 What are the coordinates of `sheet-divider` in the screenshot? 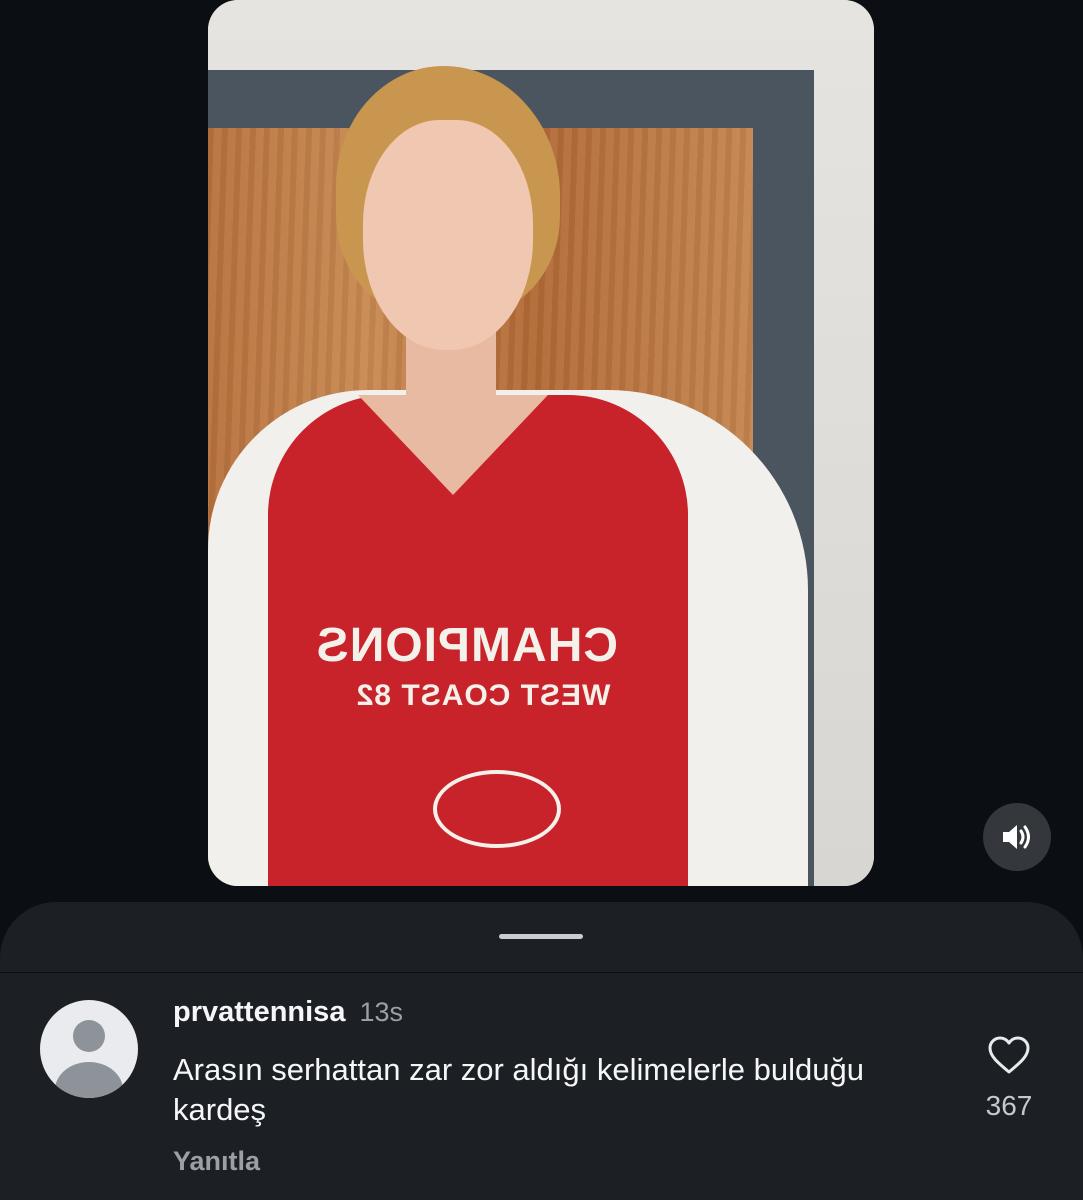 It's located at (541, 972).